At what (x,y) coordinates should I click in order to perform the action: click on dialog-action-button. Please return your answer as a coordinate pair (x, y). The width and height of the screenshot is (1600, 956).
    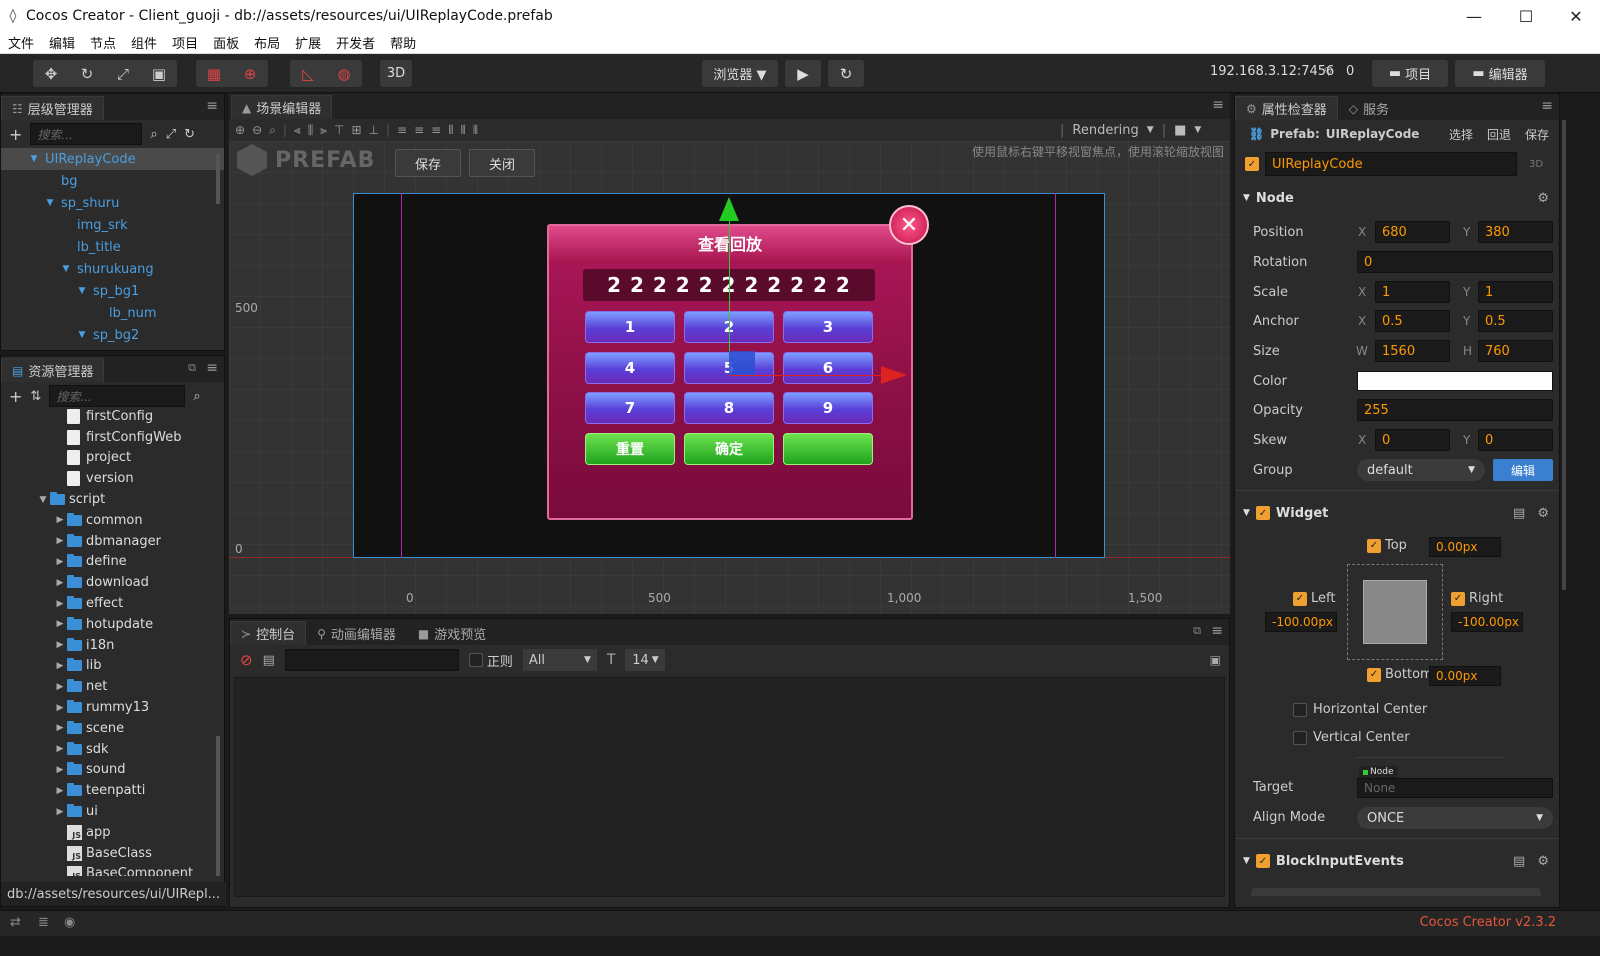
    Looking at the image, I should click on (828, 449).